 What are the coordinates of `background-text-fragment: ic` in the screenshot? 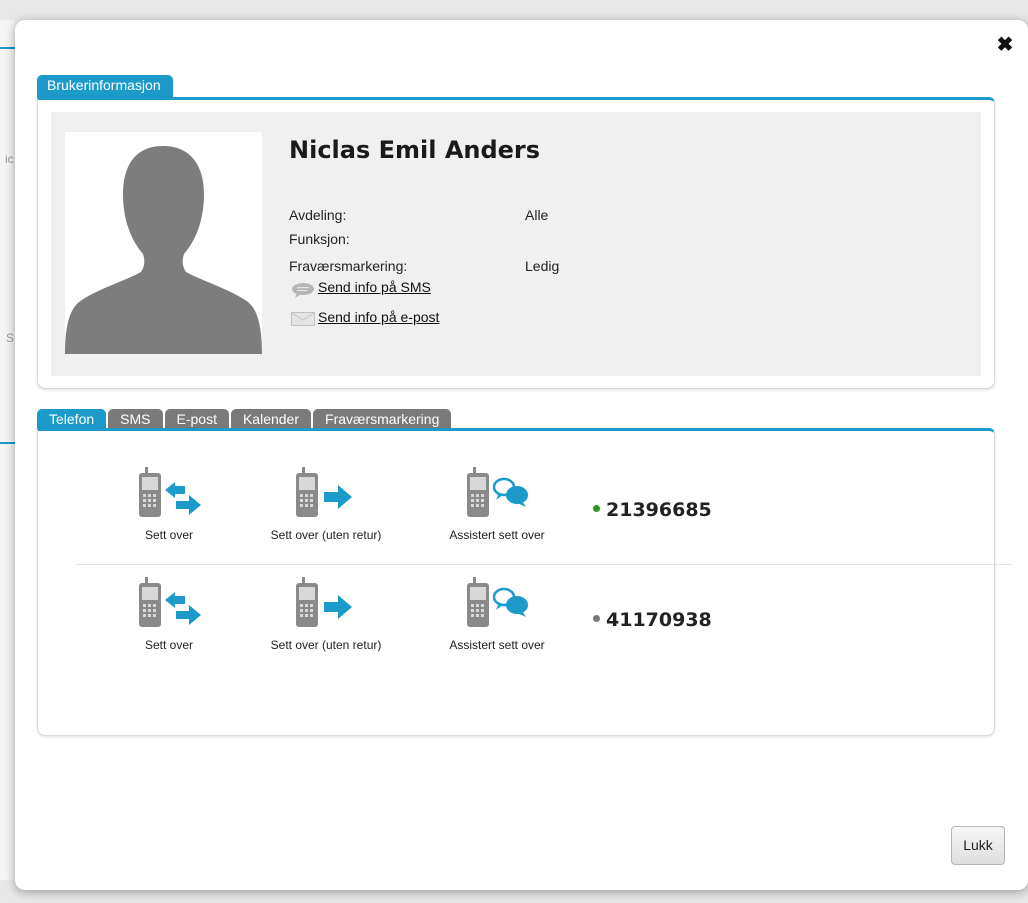 It's located at (9, 159).